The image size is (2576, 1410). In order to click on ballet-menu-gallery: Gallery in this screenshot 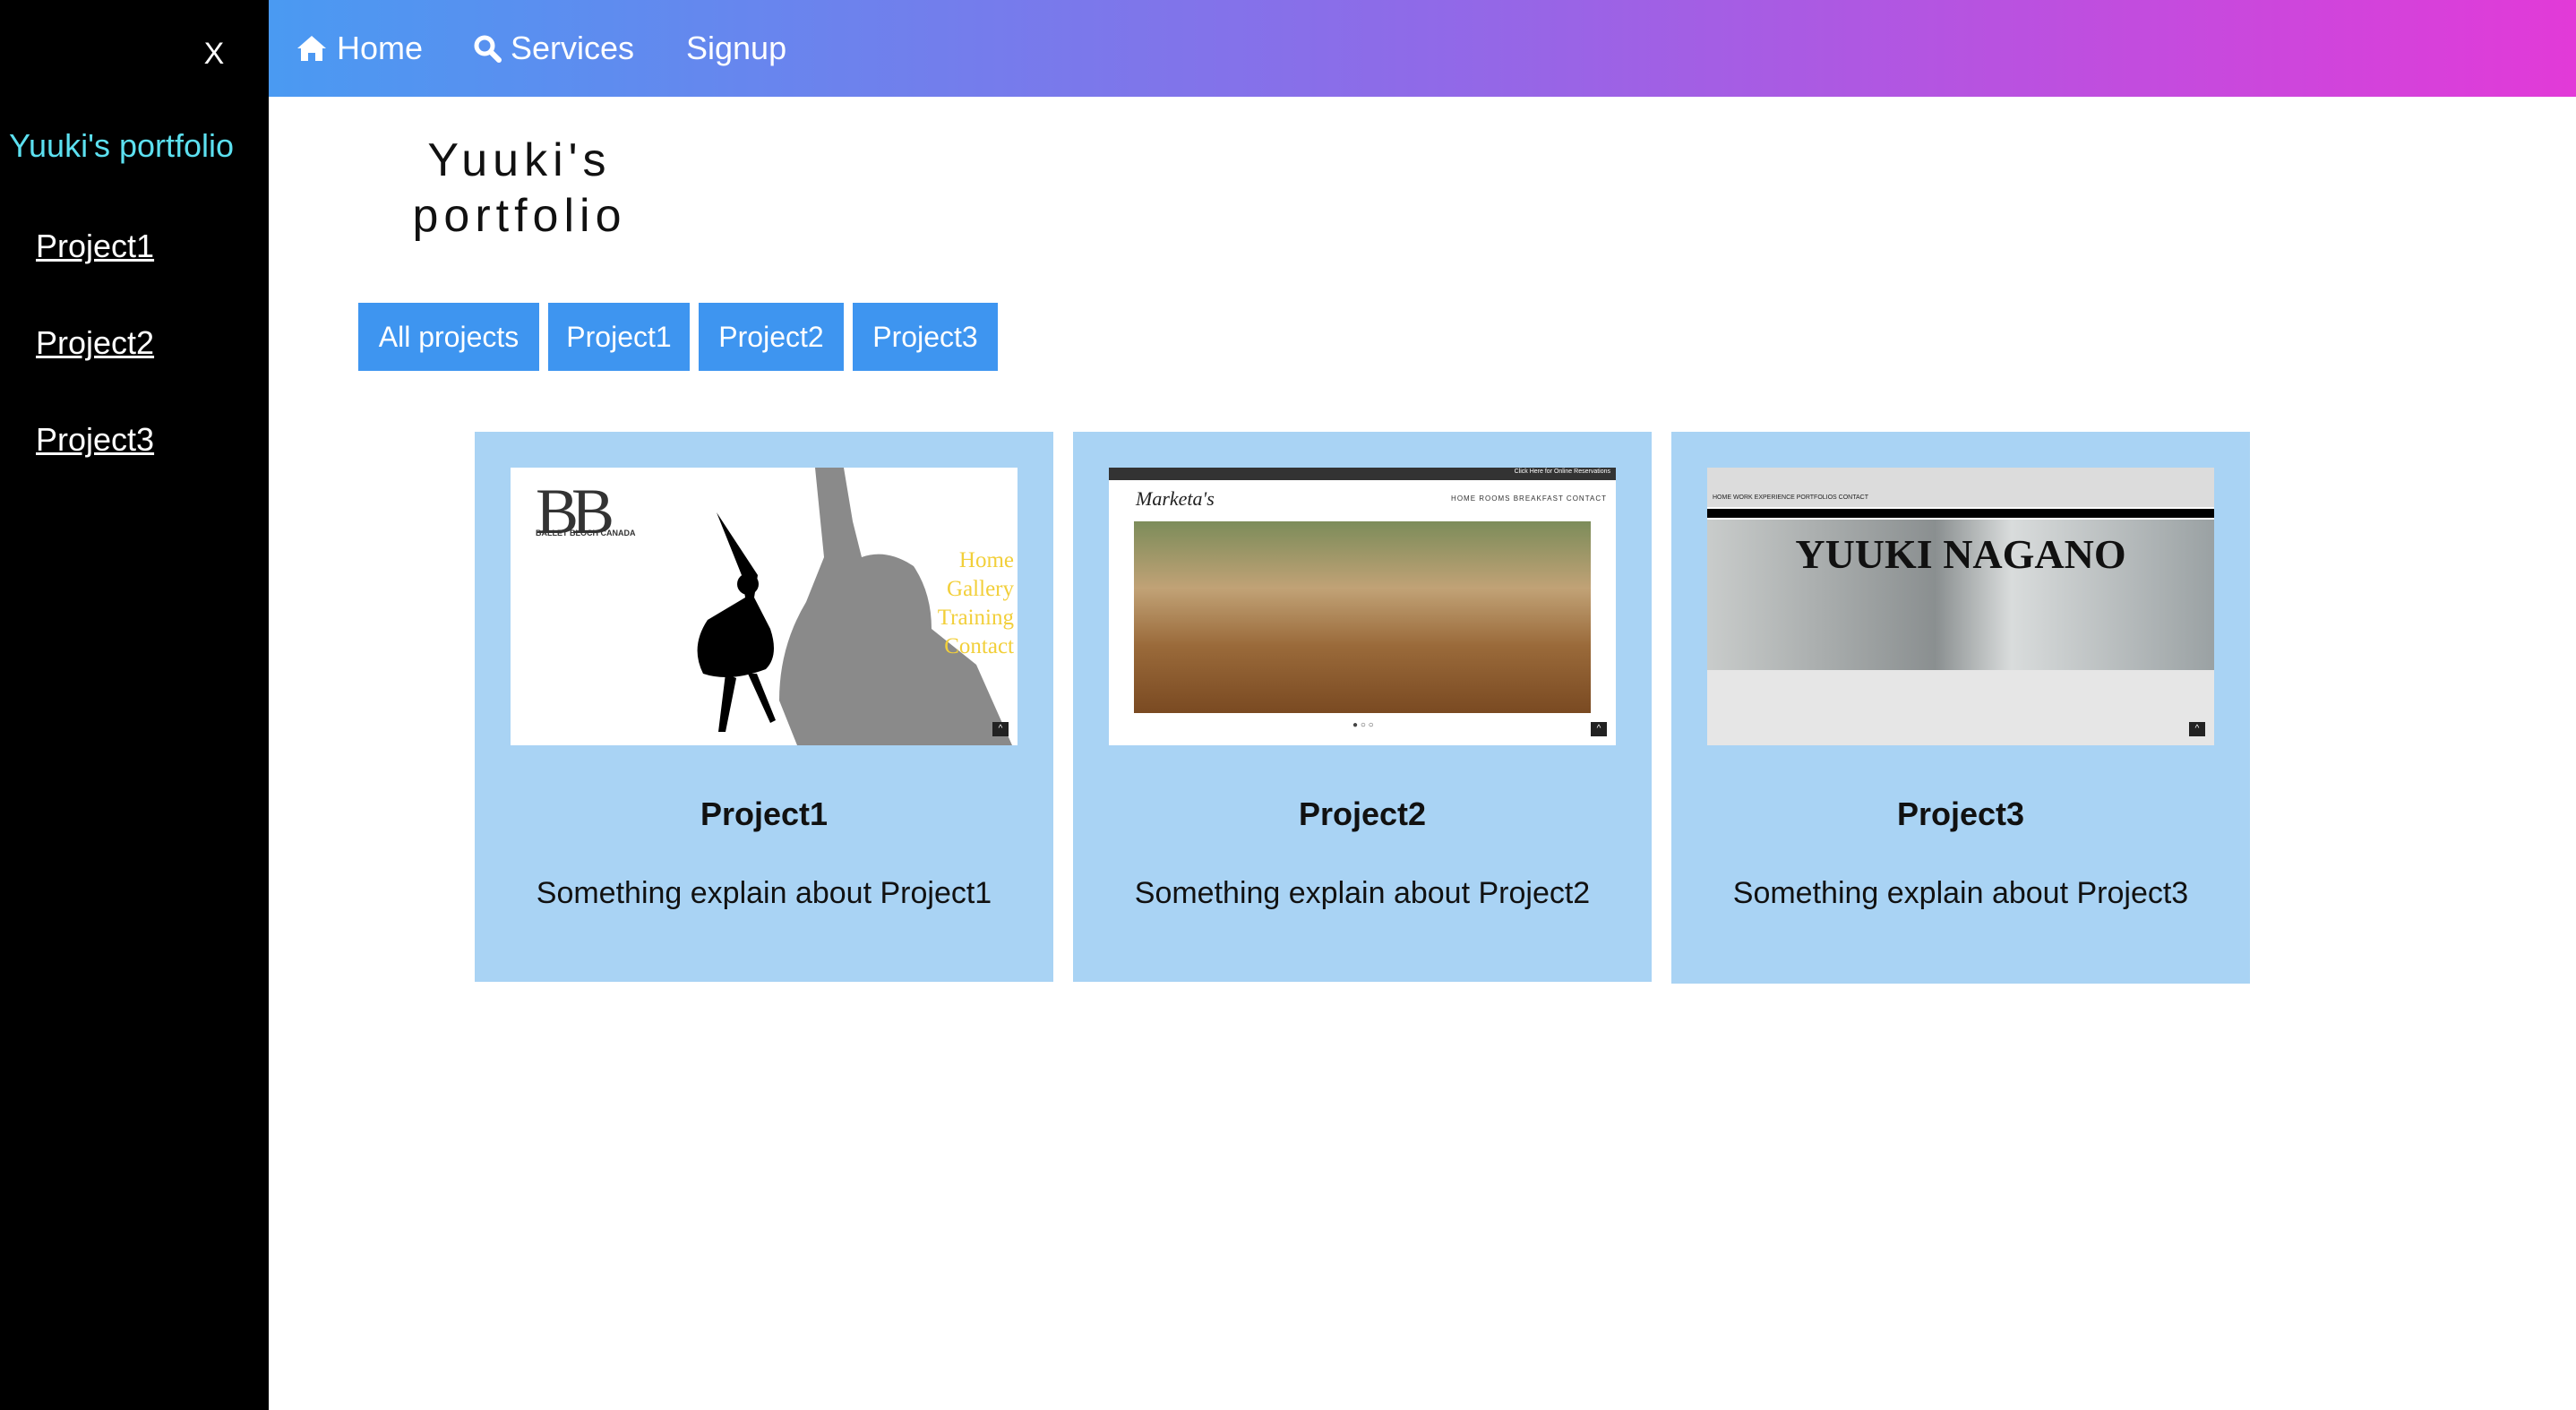, I will do `click(980, 589)`.